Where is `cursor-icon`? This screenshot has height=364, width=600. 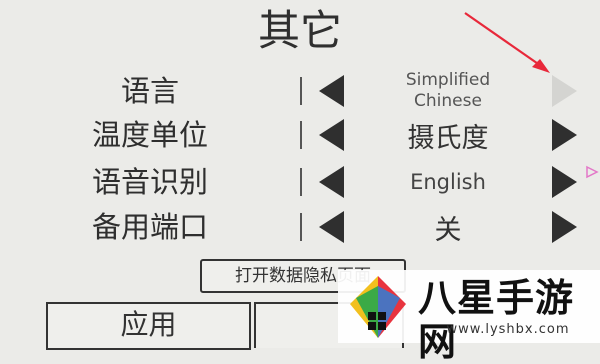 cursor-icon is located at coordinates (592, 172).